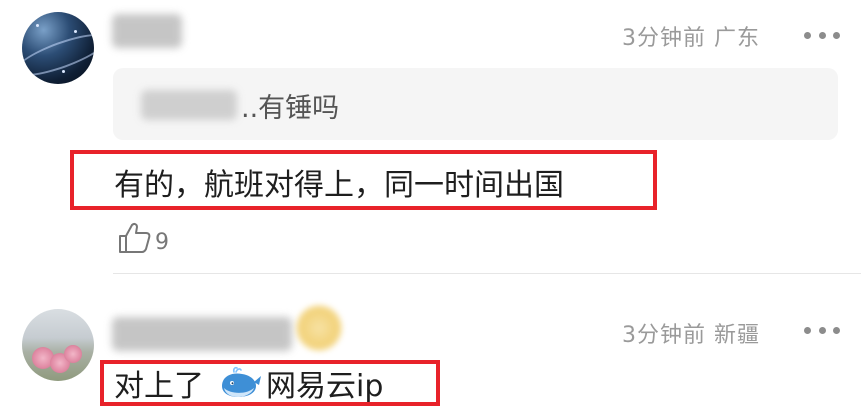 The width and height of the screenshot is (861, 415). Describe the element at coordinates (737, 335) in the screenshot. I see `comment-location: 新疆` at that location.